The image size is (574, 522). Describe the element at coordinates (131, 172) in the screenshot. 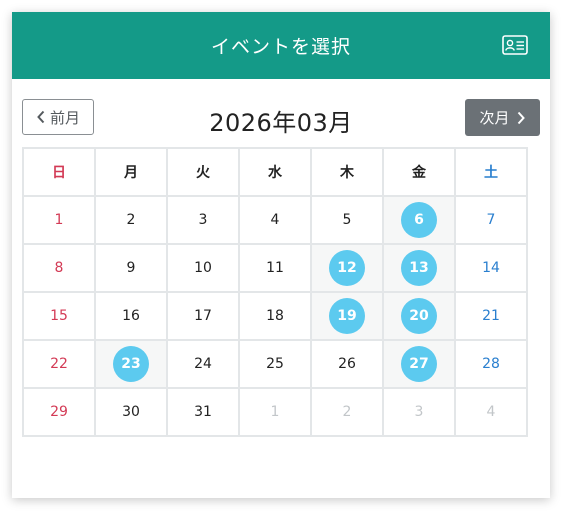

I see `weekday-monday: 月` at that location.